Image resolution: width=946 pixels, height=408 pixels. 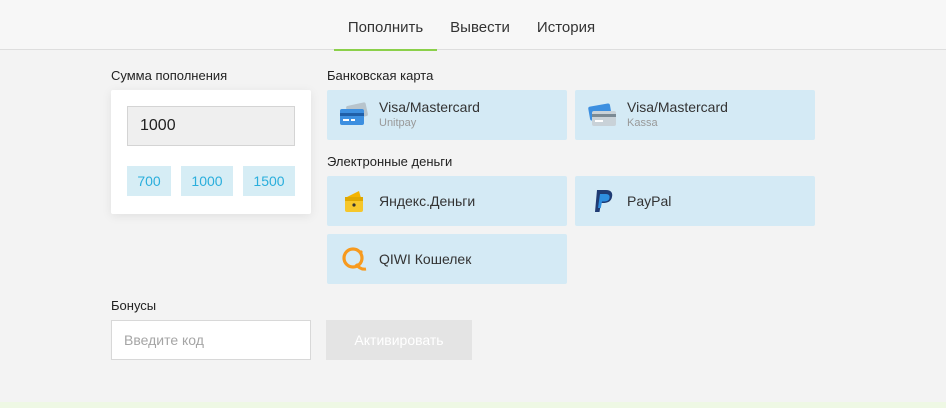 I want to click on tab-deposit: Пополнить, so click(x=385, y=25).